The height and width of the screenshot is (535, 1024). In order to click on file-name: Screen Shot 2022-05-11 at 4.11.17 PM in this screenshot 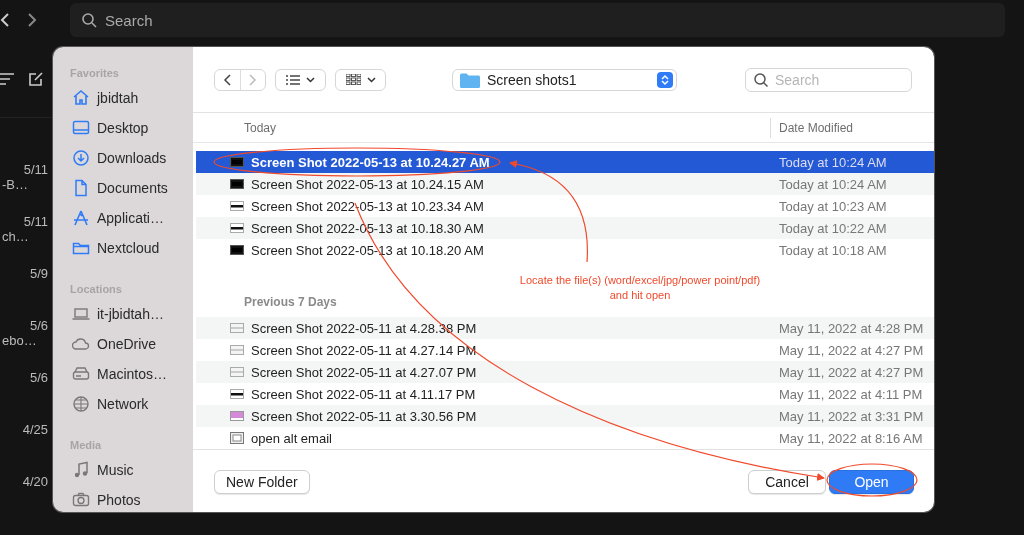, I will do `click(363, 394)`.